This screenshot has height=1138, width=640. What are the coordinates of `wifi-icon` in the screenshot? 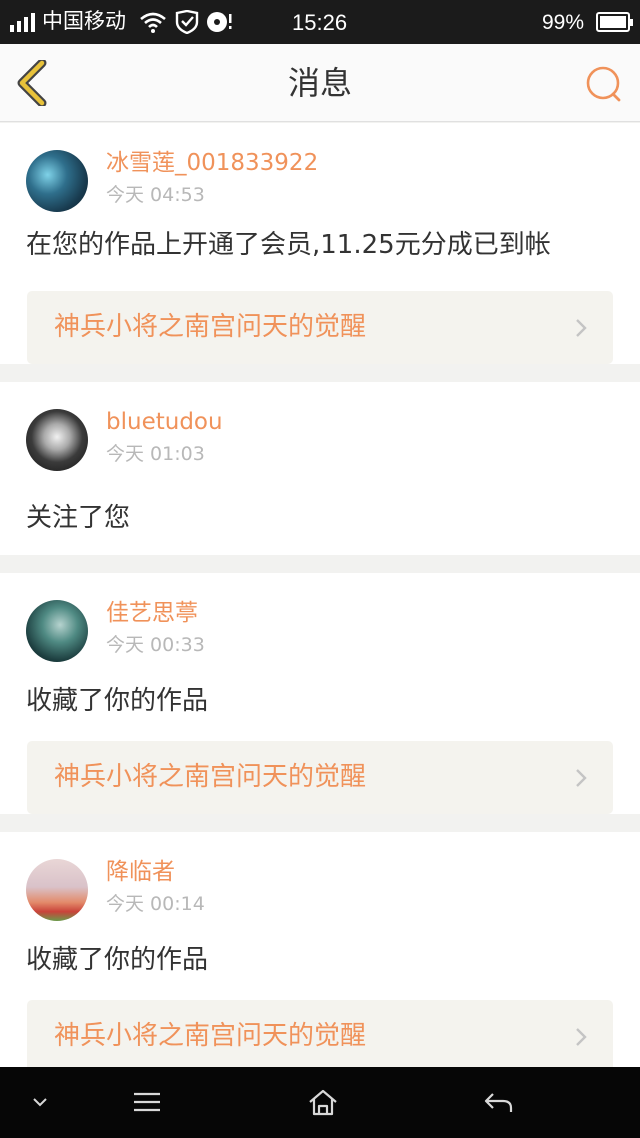 It's located at (153, 22).